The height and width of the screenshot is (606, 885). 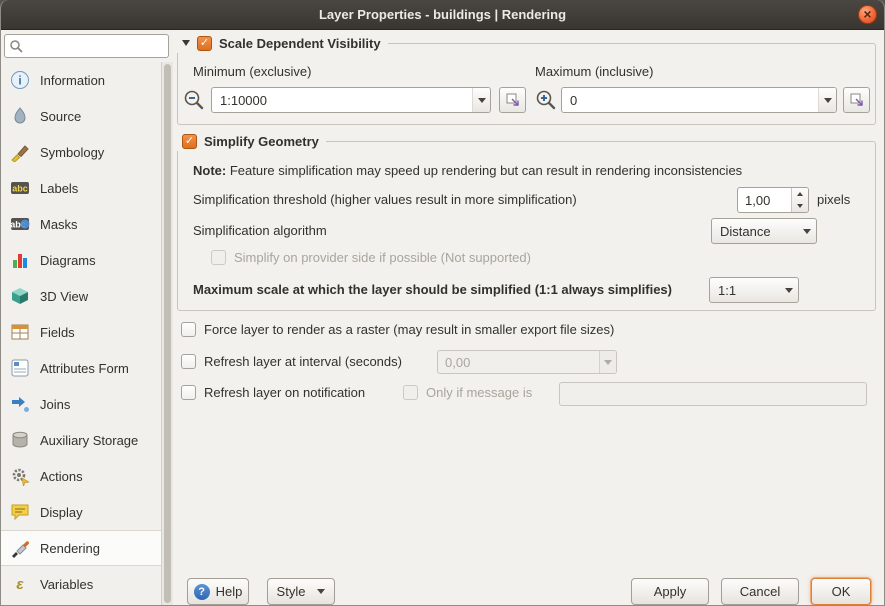 What do you see at coordinates (188, 392) in the screenshot?
I see `refresh-notification-checkbox` at bounding box center [188, 392].